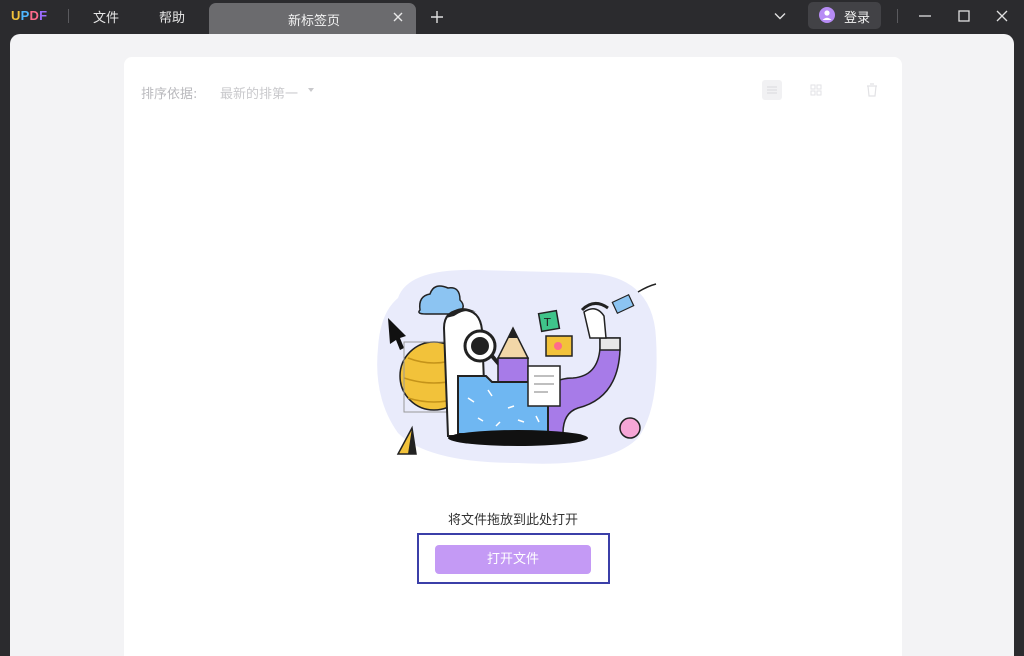 This screenshot has height=656, width=1024. I want to click on title-bar: UPDF 文件 帮助 新标签页 登录, so click(512, 17).